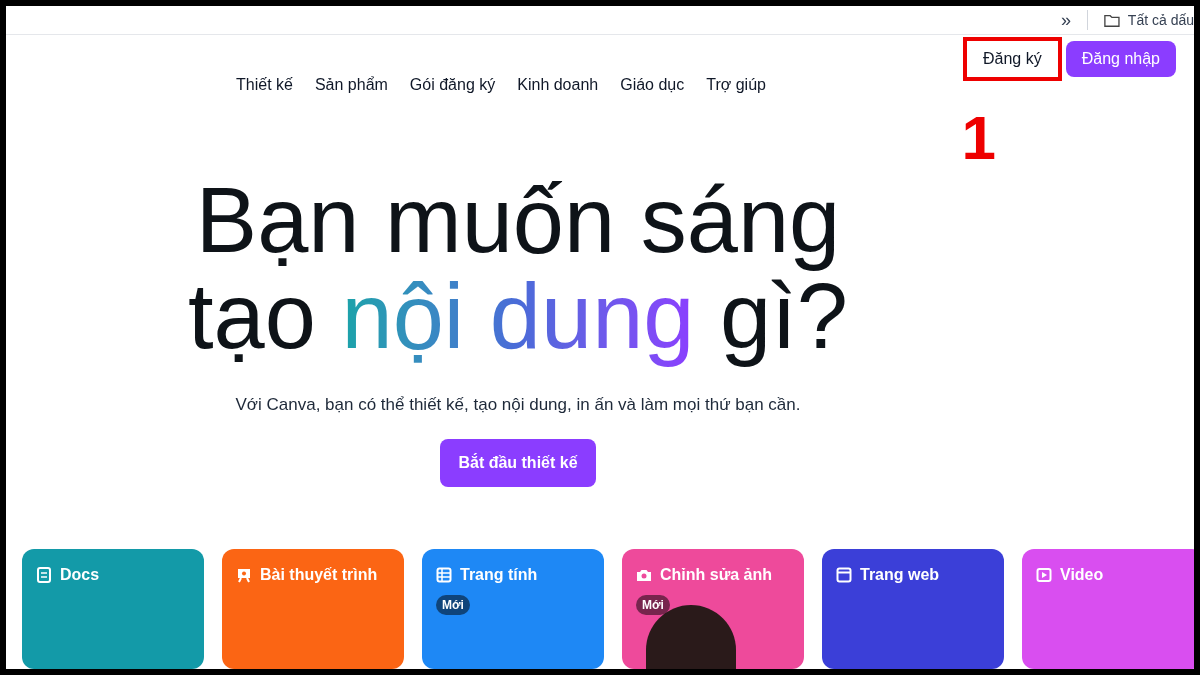 This screenshot has height=675, width=1200. Describe the element at coordinates (978, 138) in the screenshot. I see `step-number: 1` at that location.